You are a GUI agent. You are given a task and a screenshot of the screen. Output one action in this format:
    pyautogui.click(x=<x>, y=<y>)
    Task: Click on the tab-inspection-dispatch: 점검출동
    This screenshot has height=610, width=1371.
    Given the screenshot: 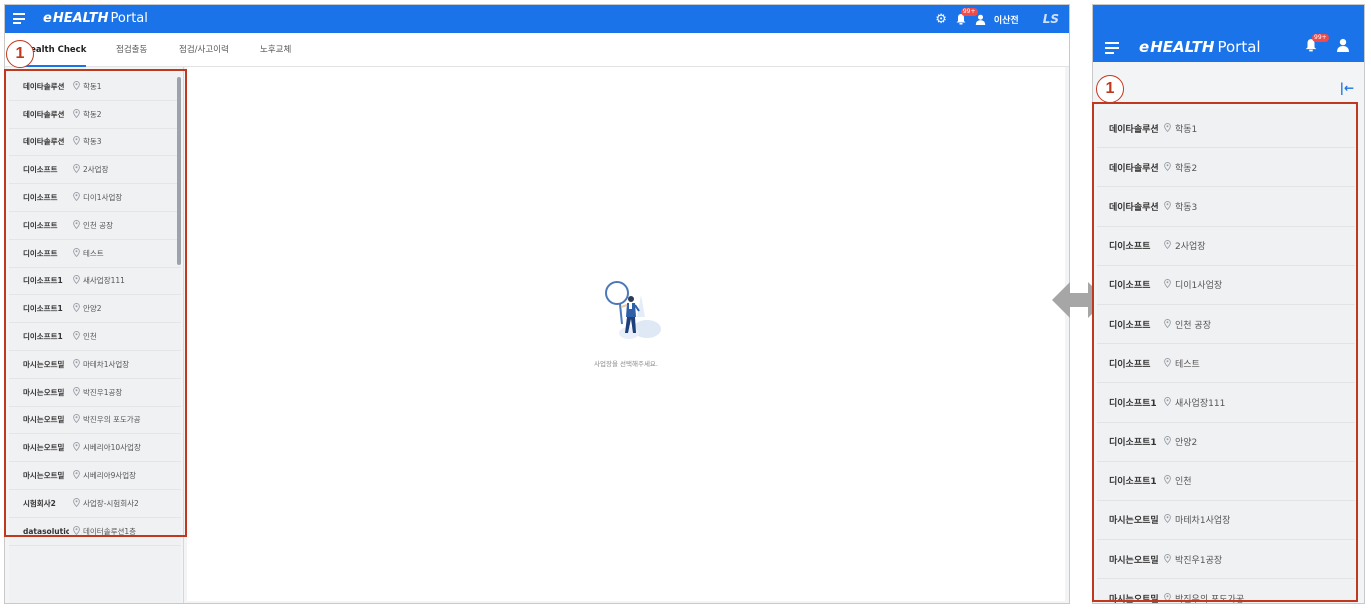 What is the action you would take?
    pyautogui.click(x=131, y=50)
    